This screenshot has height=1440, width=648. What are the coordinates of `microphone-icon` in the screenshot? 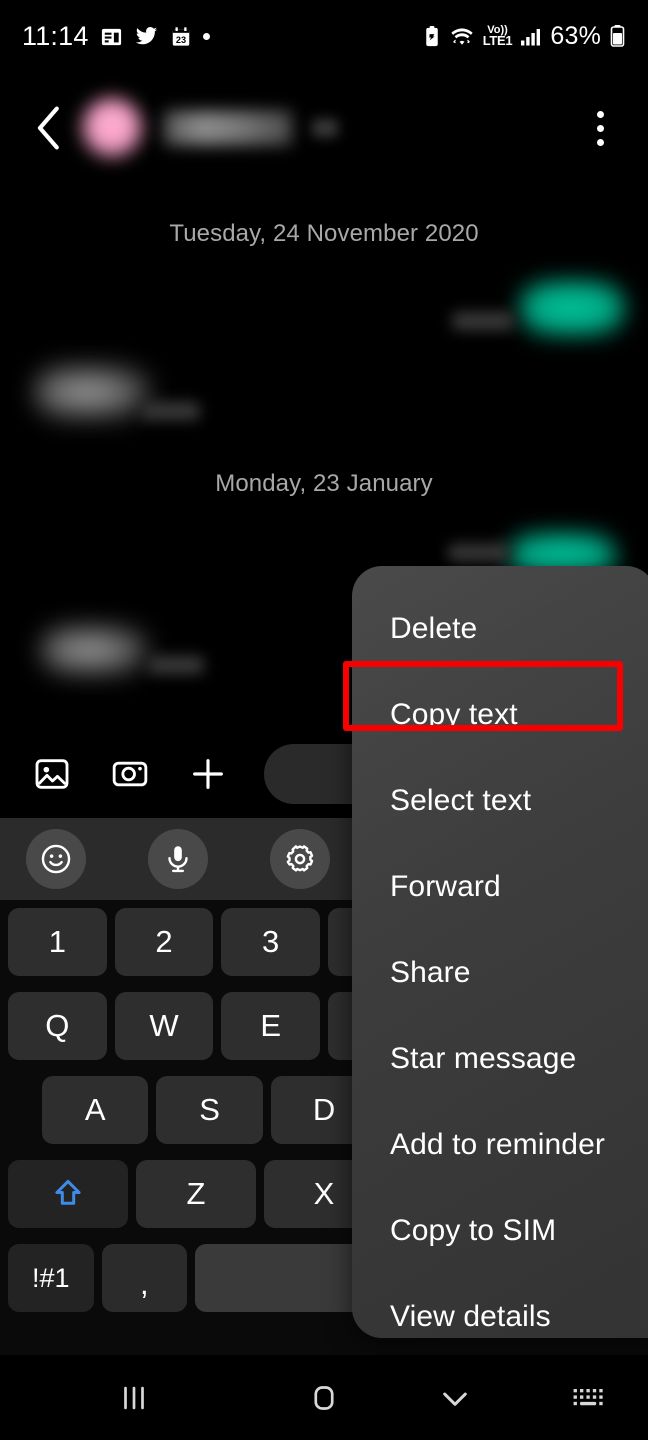 It's located at (178, 859).